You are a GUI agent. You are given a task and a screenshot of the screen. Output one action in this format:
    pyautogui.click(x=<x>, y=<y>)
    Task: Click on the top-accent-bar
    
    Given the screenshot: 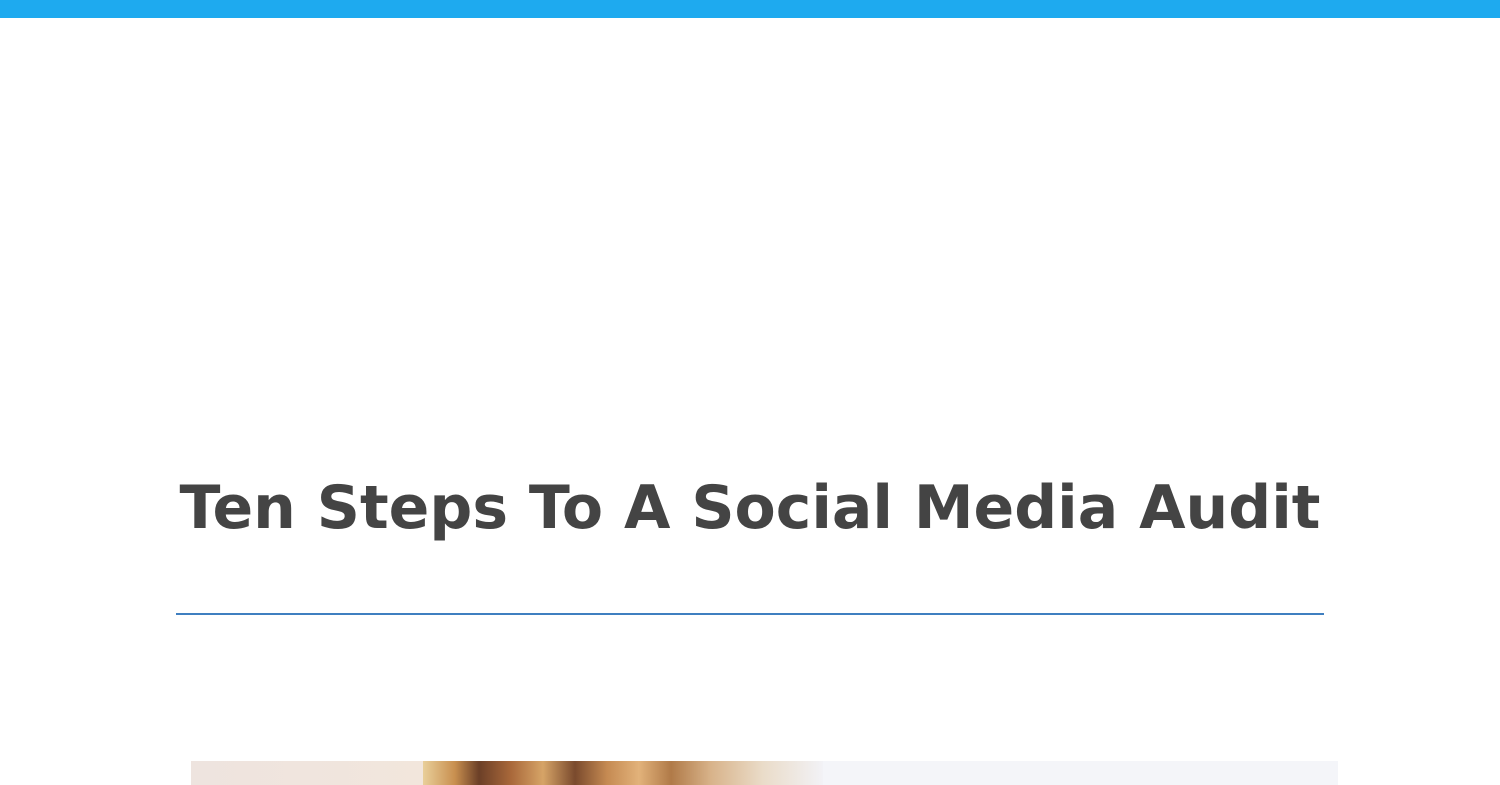 What is the action you would take?
    pyautogui.click(x=750, y=9)
    